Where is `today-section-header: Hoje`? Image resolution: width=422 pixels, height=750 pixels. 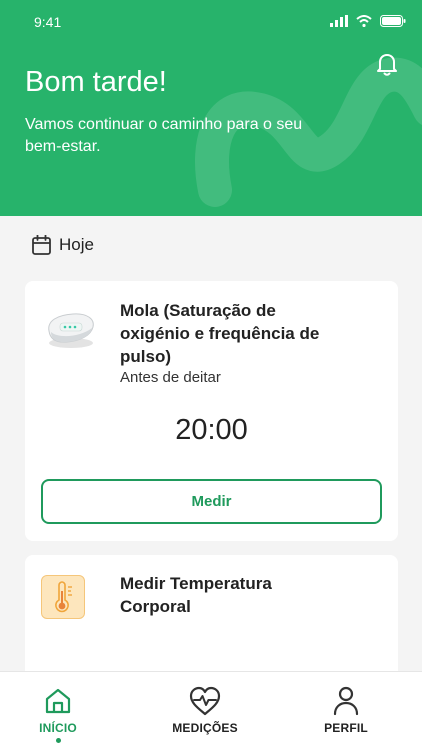 today-section-header: Hoje is located at coordinates (63, 245).